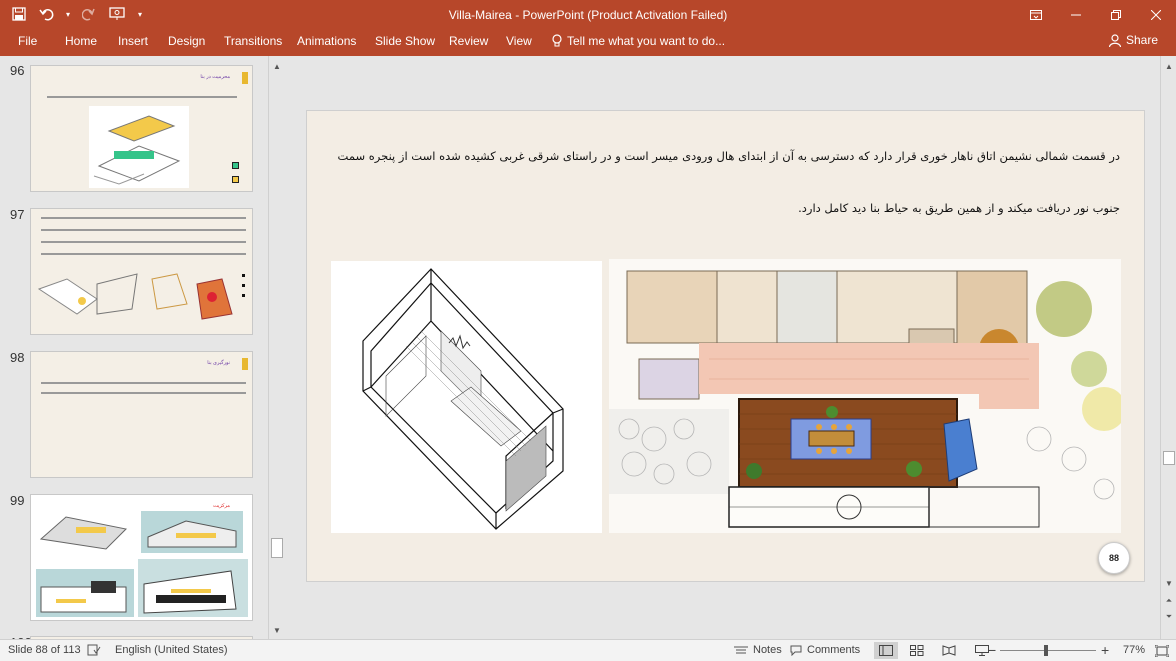 The width and height of the screenshot is (1176, 661). I want to click on zoom-level: 77%, so click(1134, 650).